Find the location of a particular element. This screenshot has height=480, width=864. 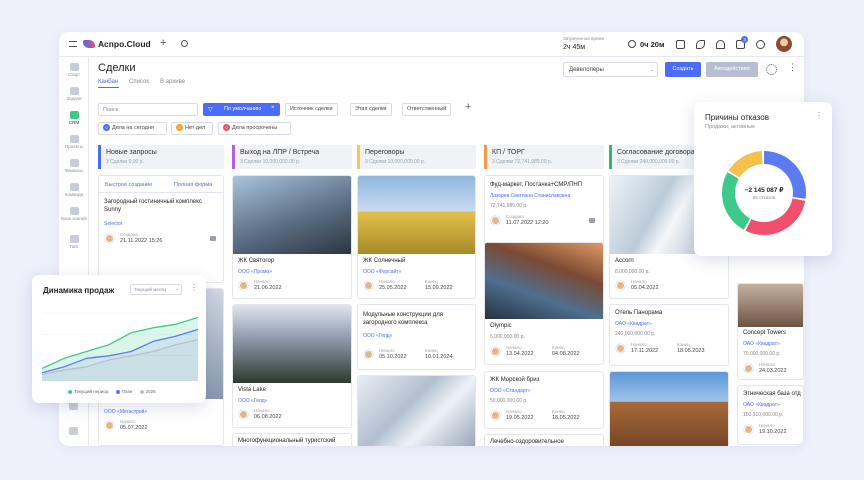

sidebar-item-finance: Финансы is located at coordinates (74, 166).